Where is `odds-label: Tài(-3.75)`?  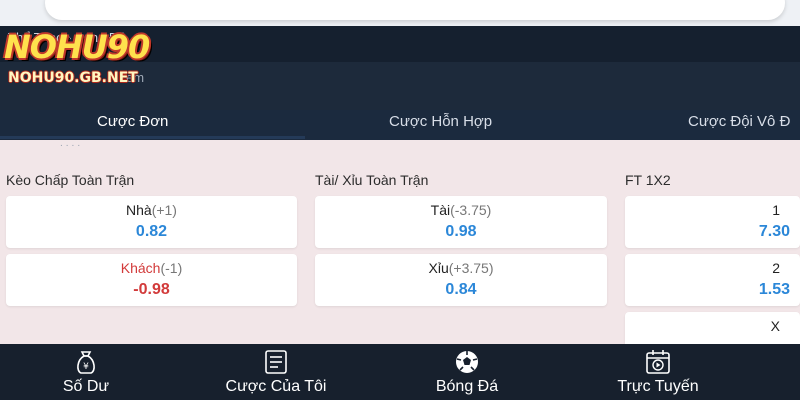 odds-label: Tài(-3.75) is located at coordinates (461, 210).